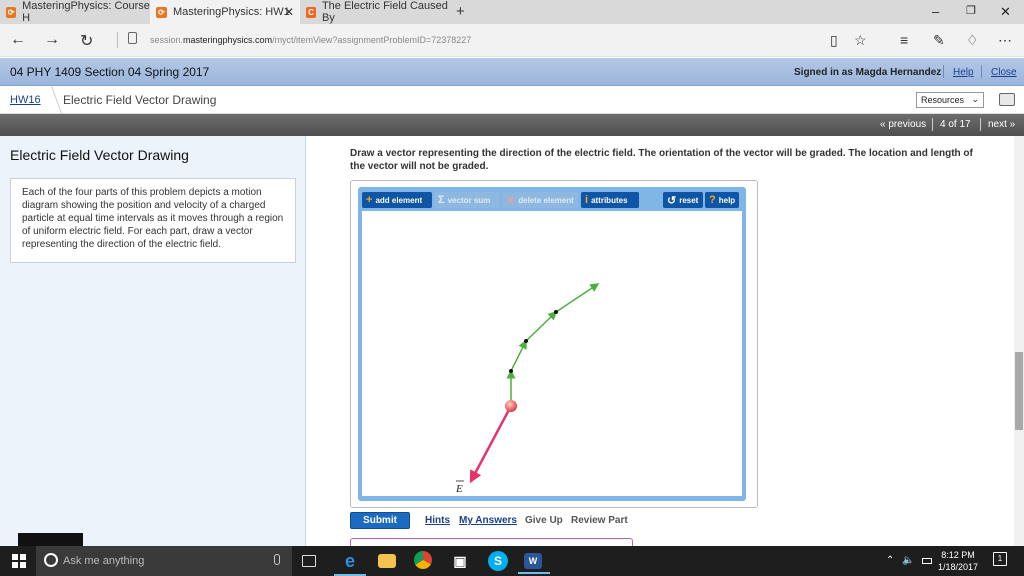  Describe the element at coordinates (1005, 40) in the screenshot. I see `more-icon: ⋯` at that location.